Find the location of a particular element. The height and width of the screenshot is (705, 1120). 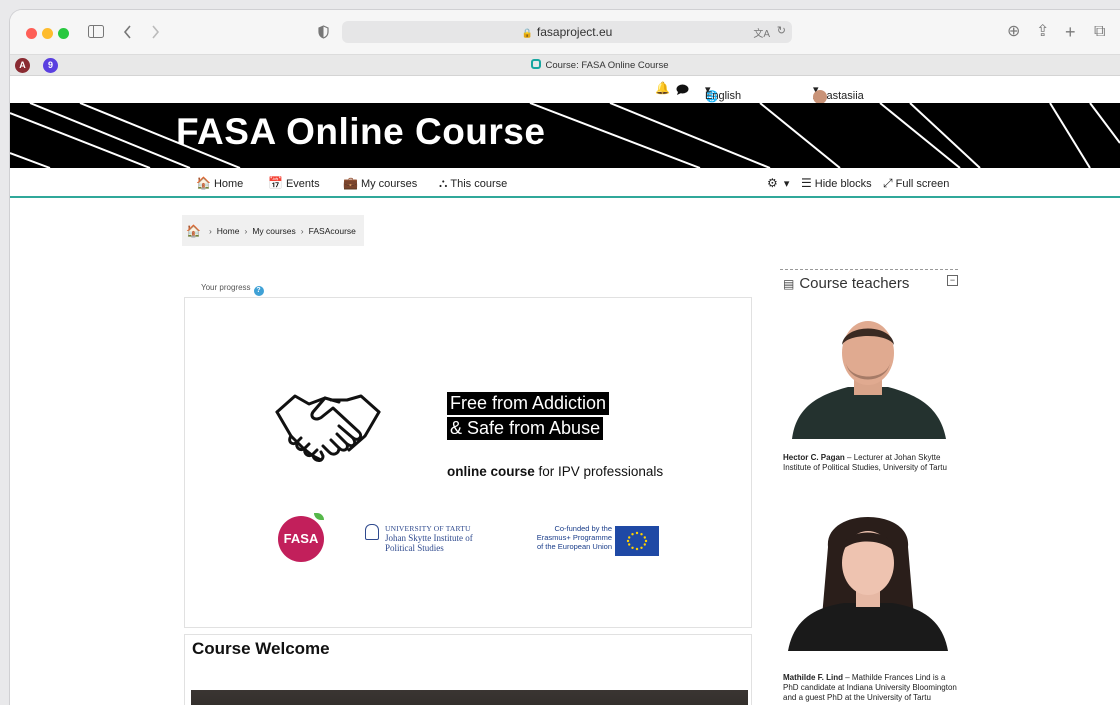

list-icon: ▤ is located at coordinates (789, 284).